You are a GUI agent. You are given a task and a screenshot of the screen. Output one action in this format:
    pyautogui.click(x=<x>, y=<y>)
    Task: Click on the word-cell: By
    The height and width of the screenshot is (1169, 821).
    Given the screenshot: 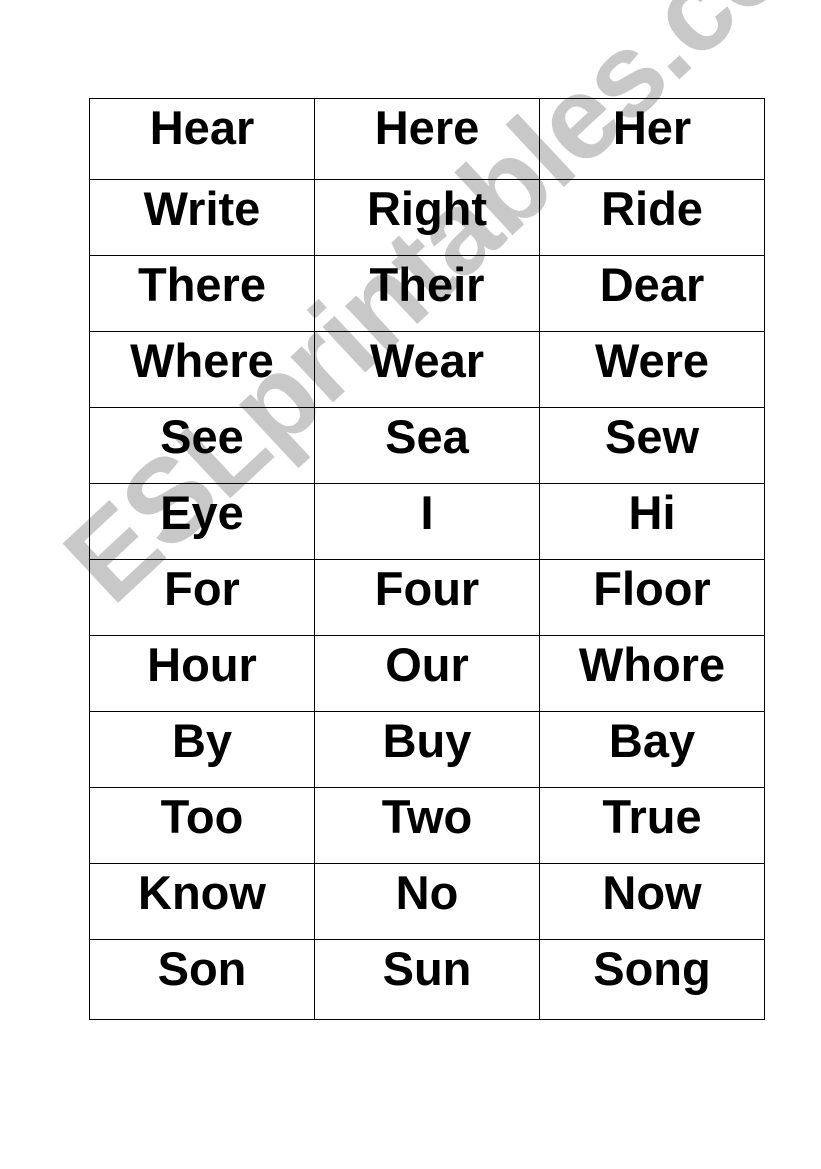 What is the action you would take?
    pyautogui.click(x=202, y=749)
    